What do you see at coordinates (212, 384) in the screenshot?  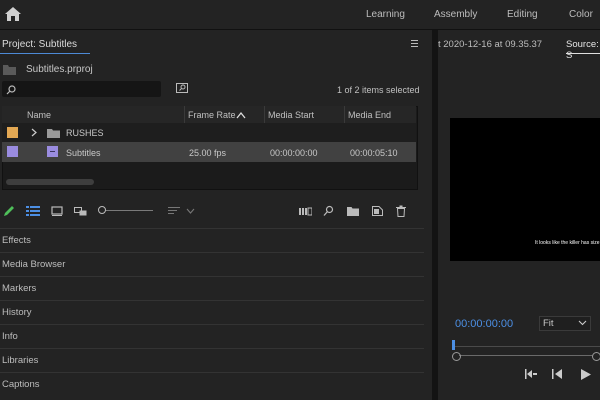 I see `panel-captions` at bounding box center [212, 384].